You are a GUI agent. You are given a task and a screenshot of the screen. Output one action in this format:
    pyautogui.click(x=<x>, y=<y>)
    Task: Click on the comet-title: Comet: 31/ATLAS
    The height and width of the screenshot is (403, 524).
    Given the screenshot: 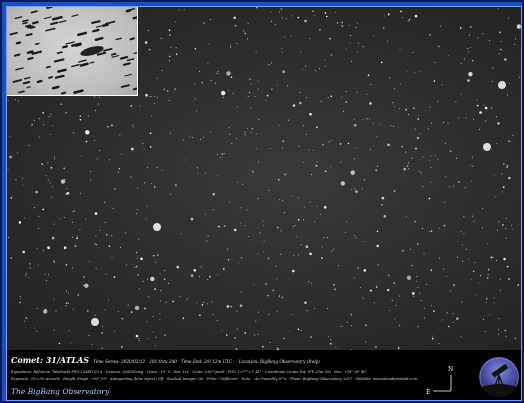 What is the action you would take?
    pyautogui.click(x=50, y=360)
    